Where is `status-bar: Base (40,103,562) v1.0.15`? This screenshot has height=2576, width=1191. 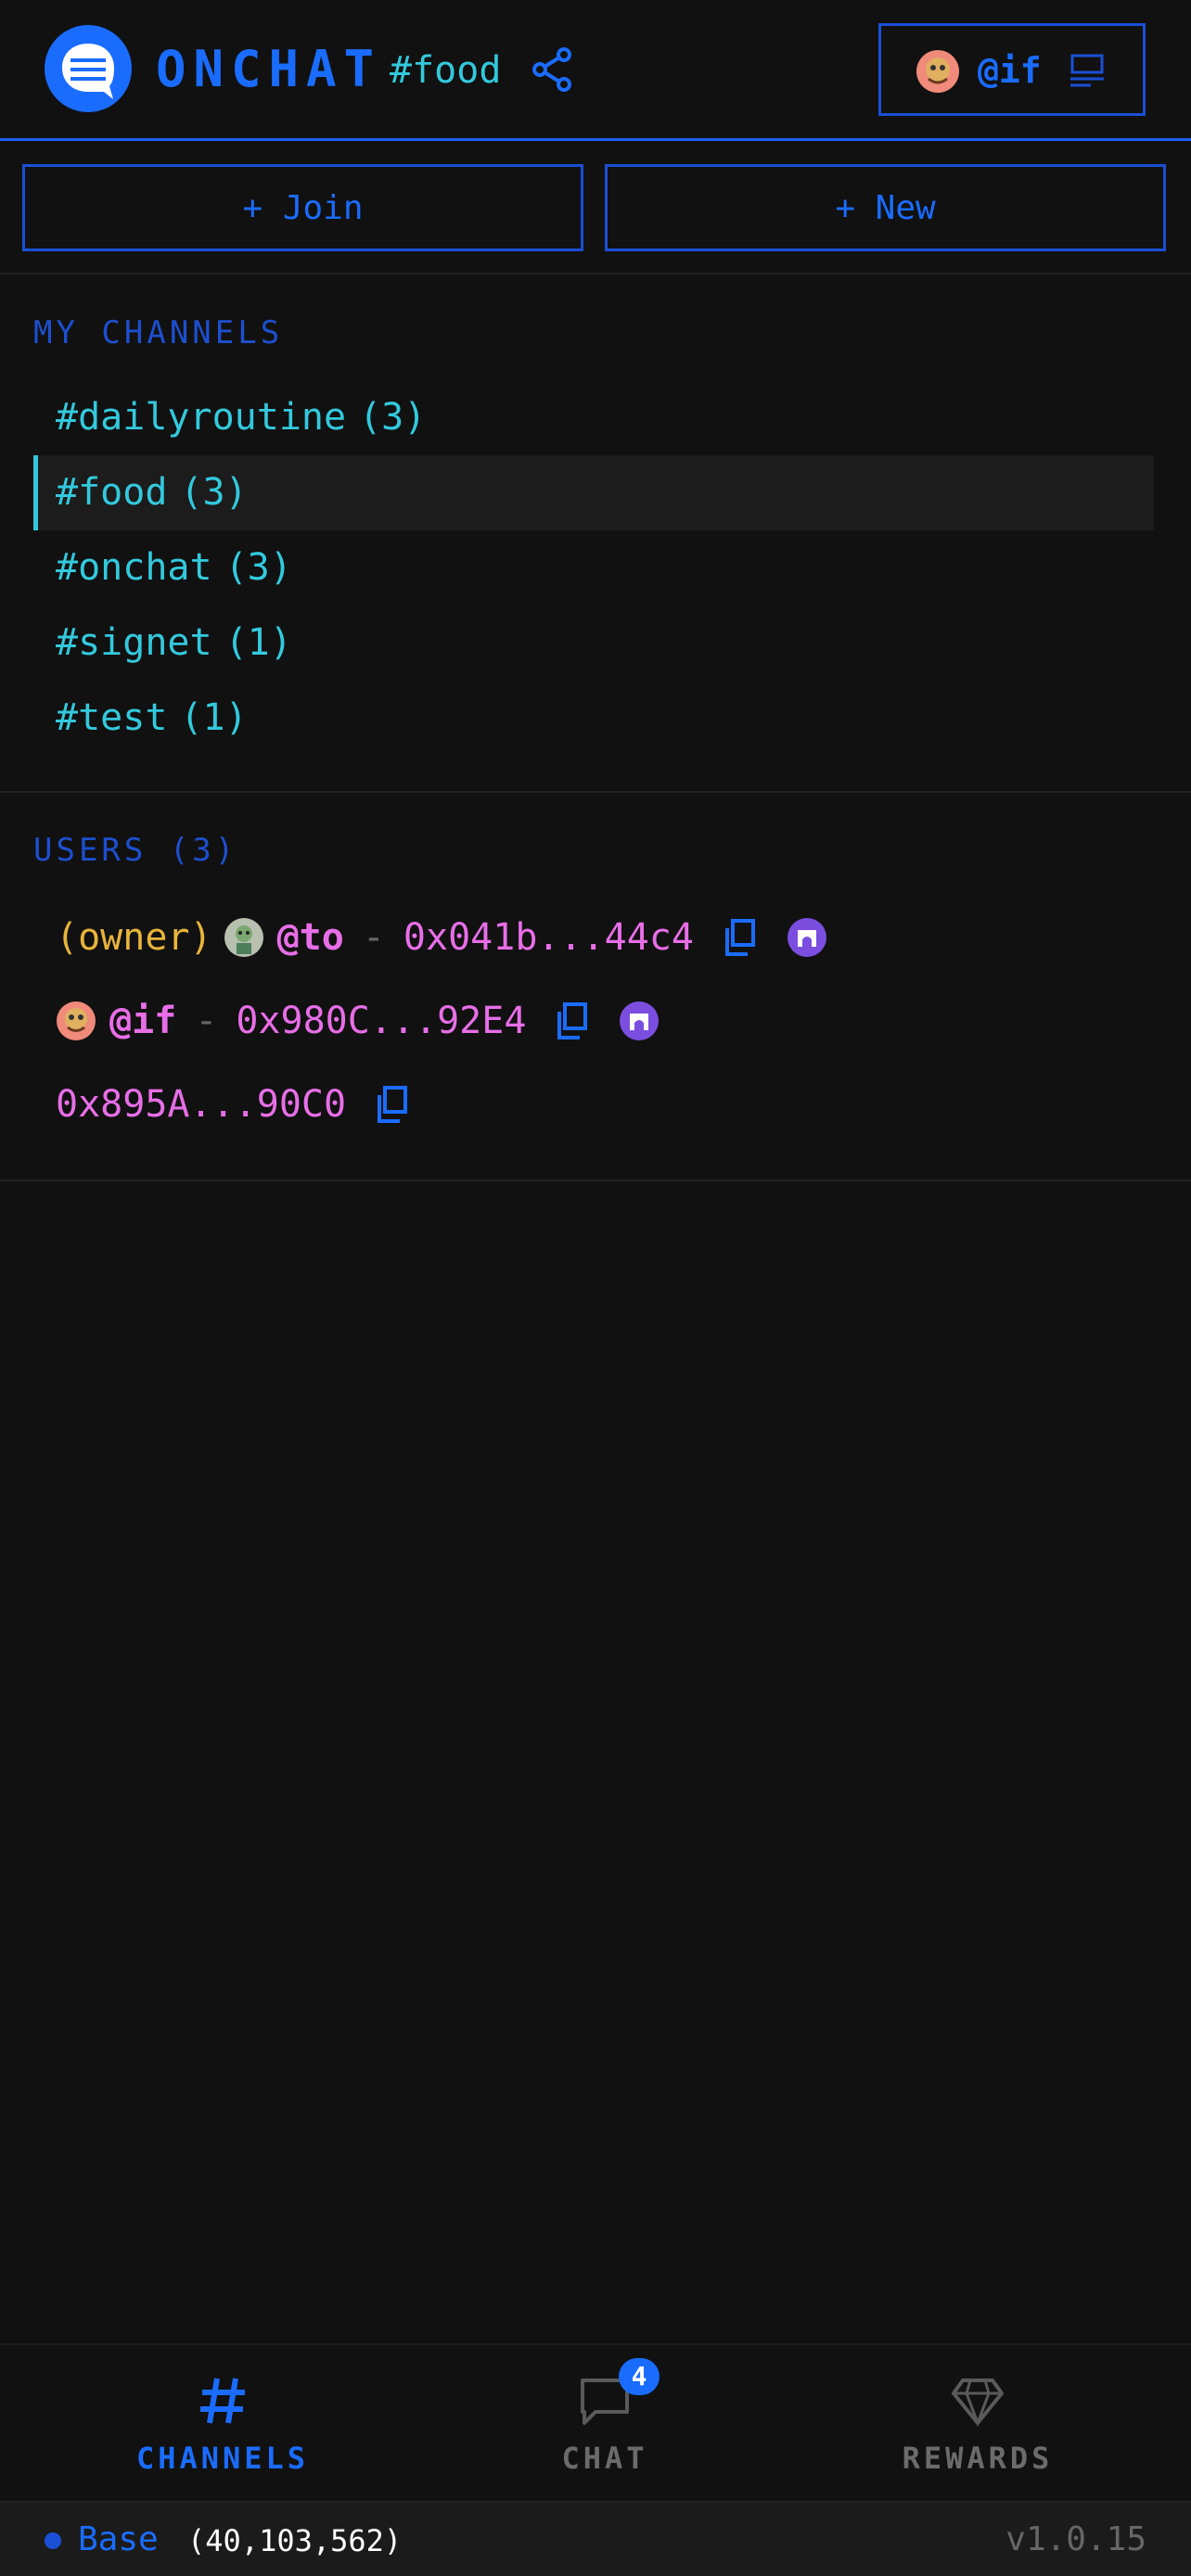
status-bar: Base (40,103,562) v1.0.15 is located at coordinates (595, 2539).